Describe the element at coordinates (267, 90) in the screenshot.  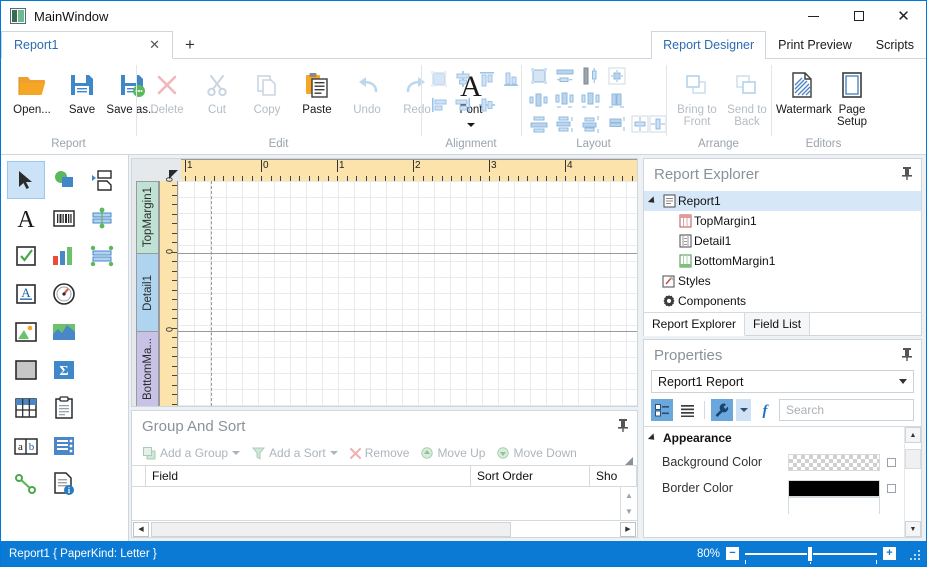
I see `copy-button: Copy` at that location.